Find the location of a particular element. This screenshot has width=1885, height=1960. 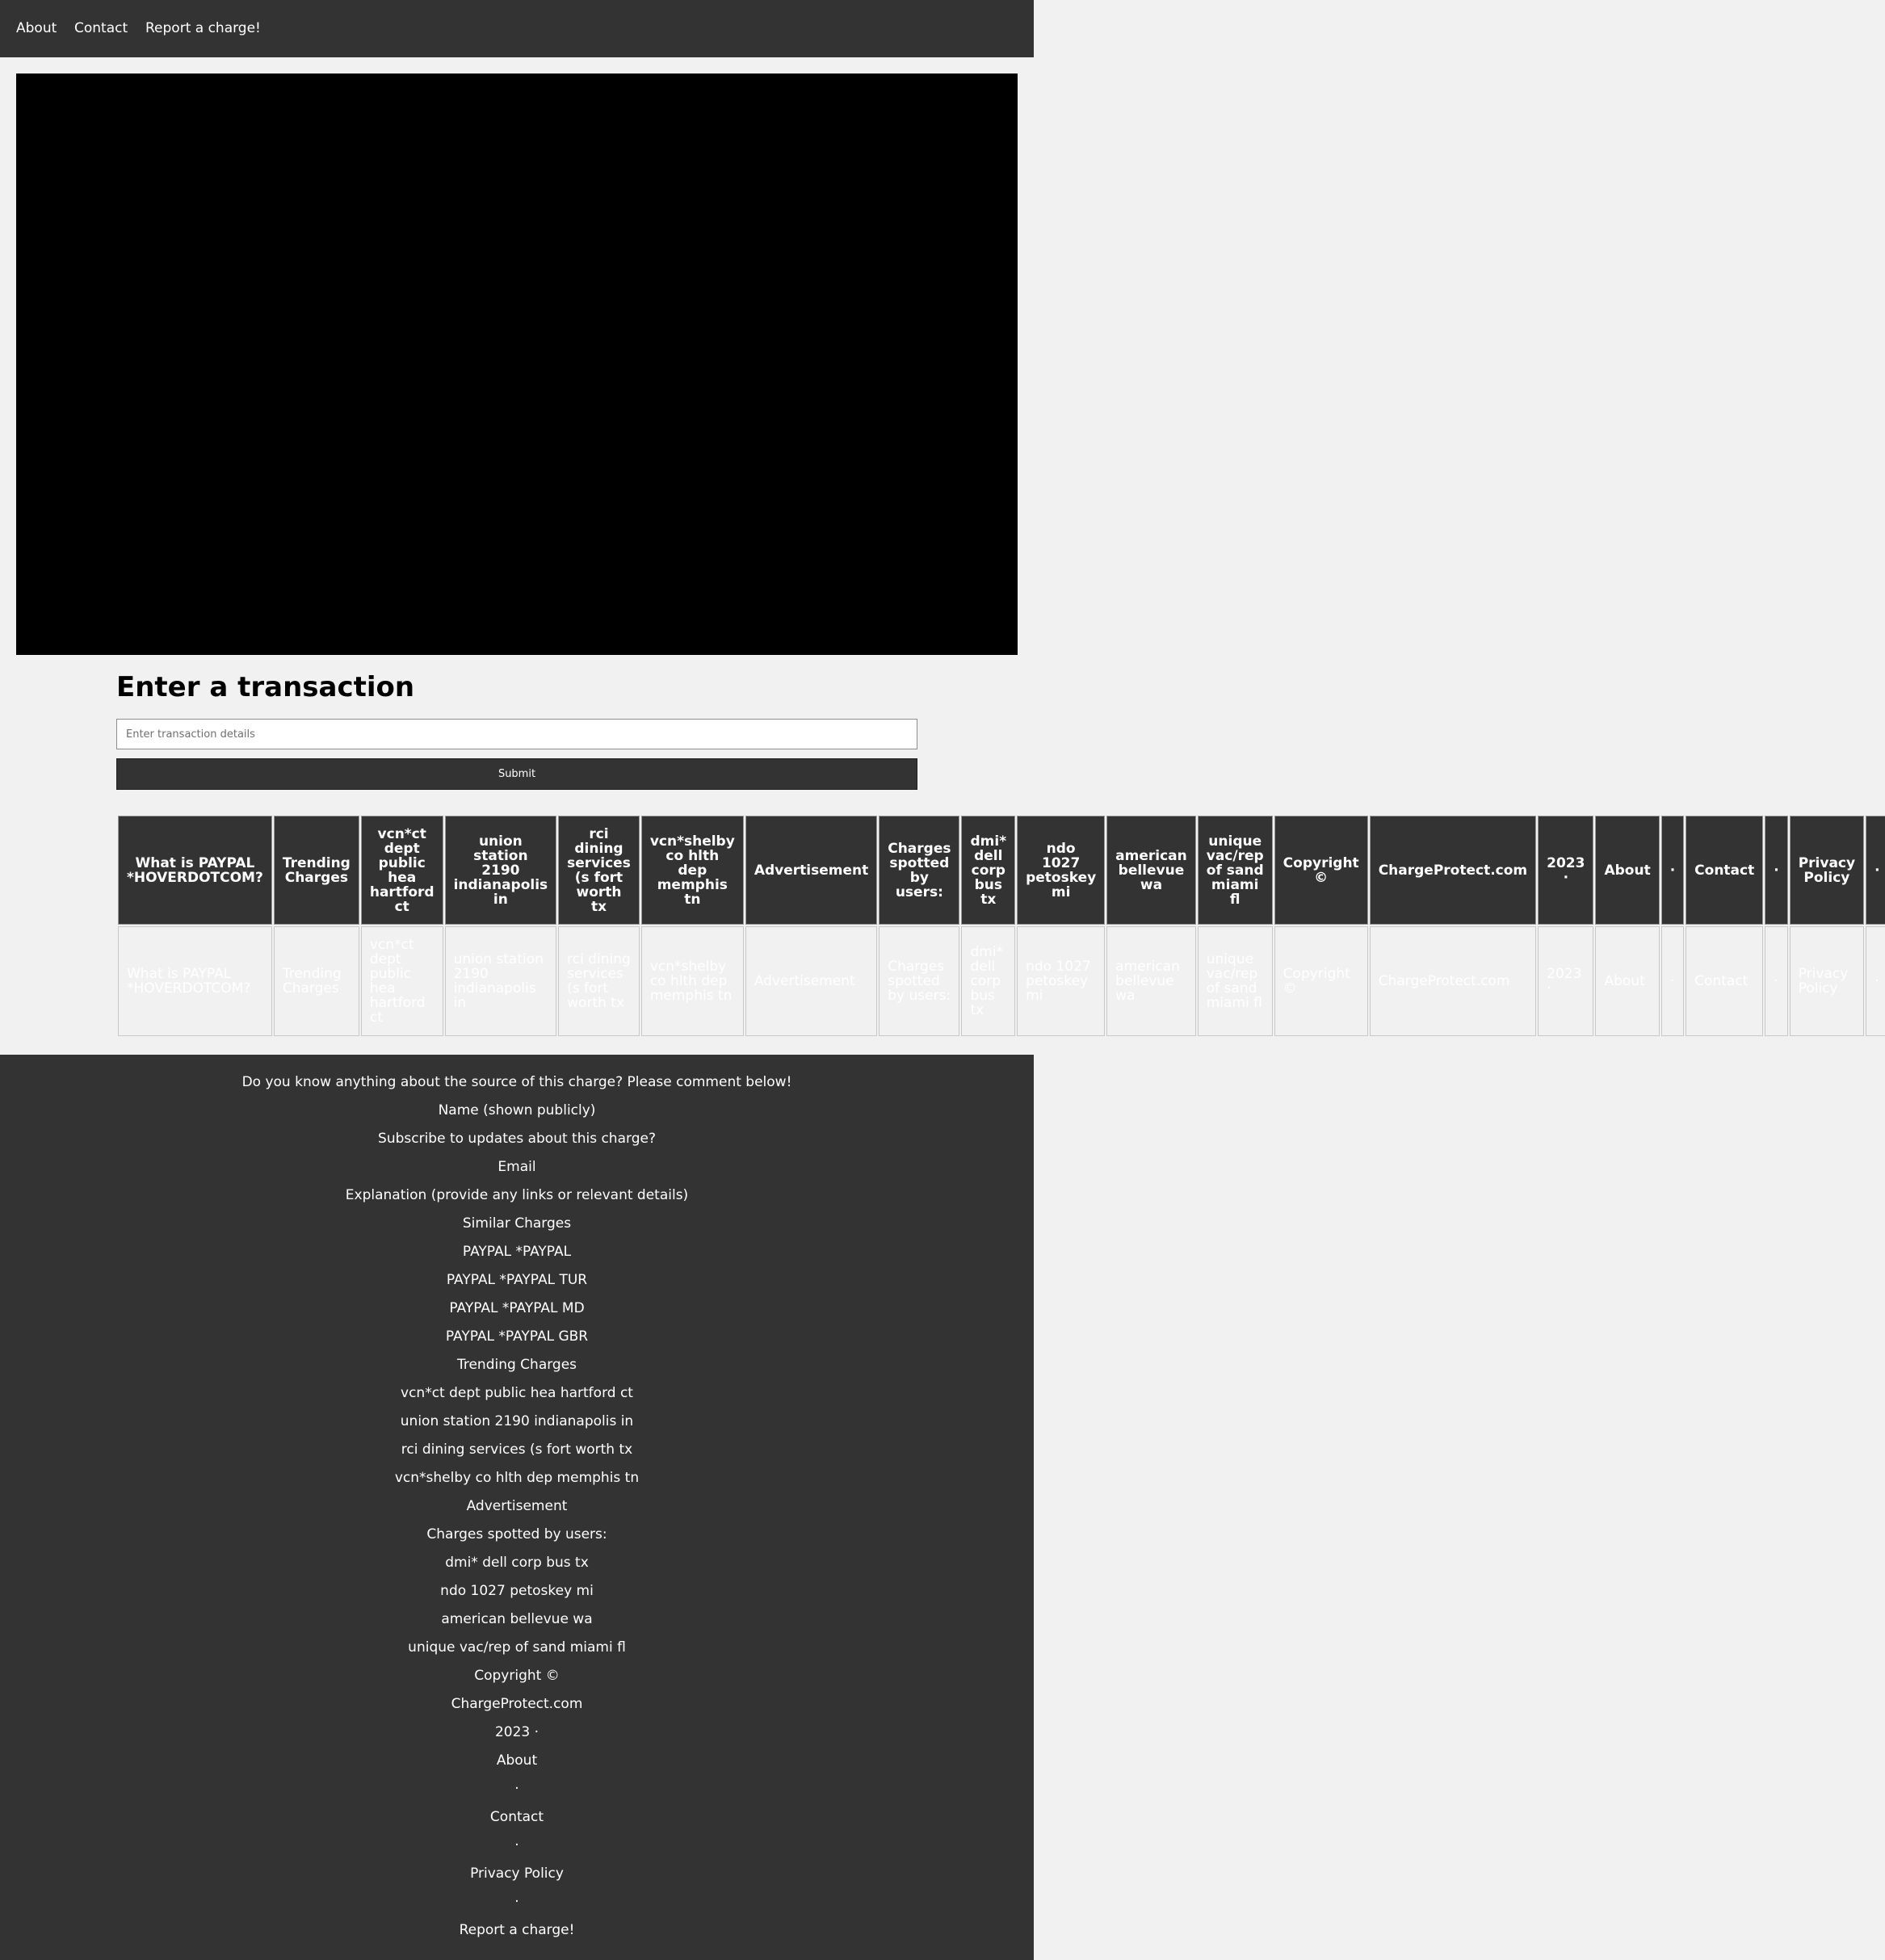

footer-line: Contact is located at coordinates (516, 1817).